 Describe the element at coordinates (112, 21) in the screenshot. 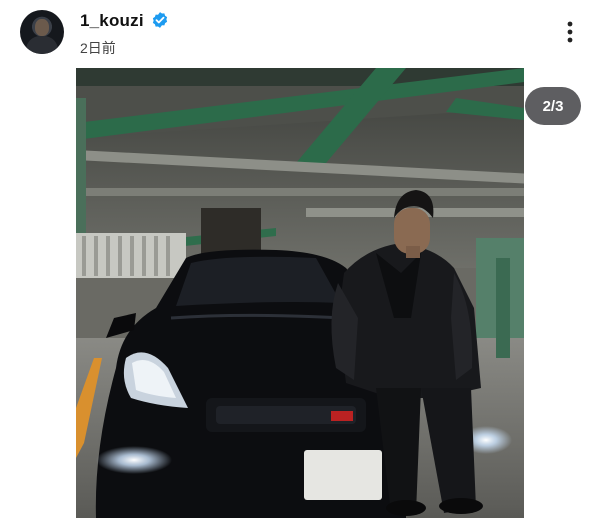

I see `username: 1_kouzi` at that location.